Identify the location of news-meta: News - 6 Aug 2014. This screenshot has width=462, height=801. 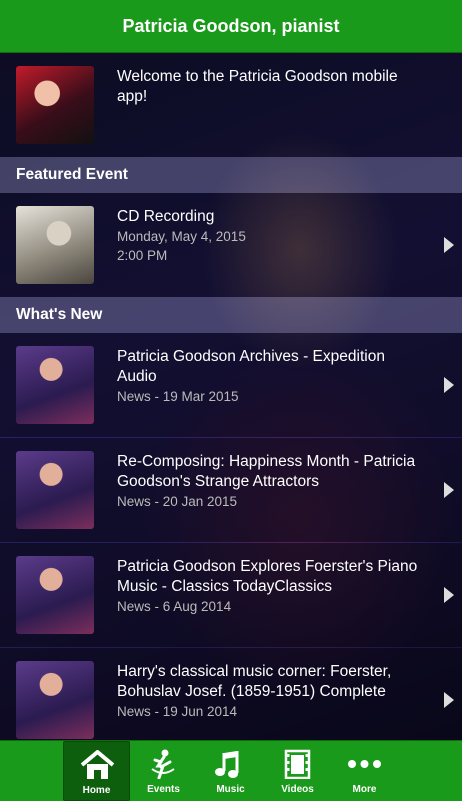
(174, 606).